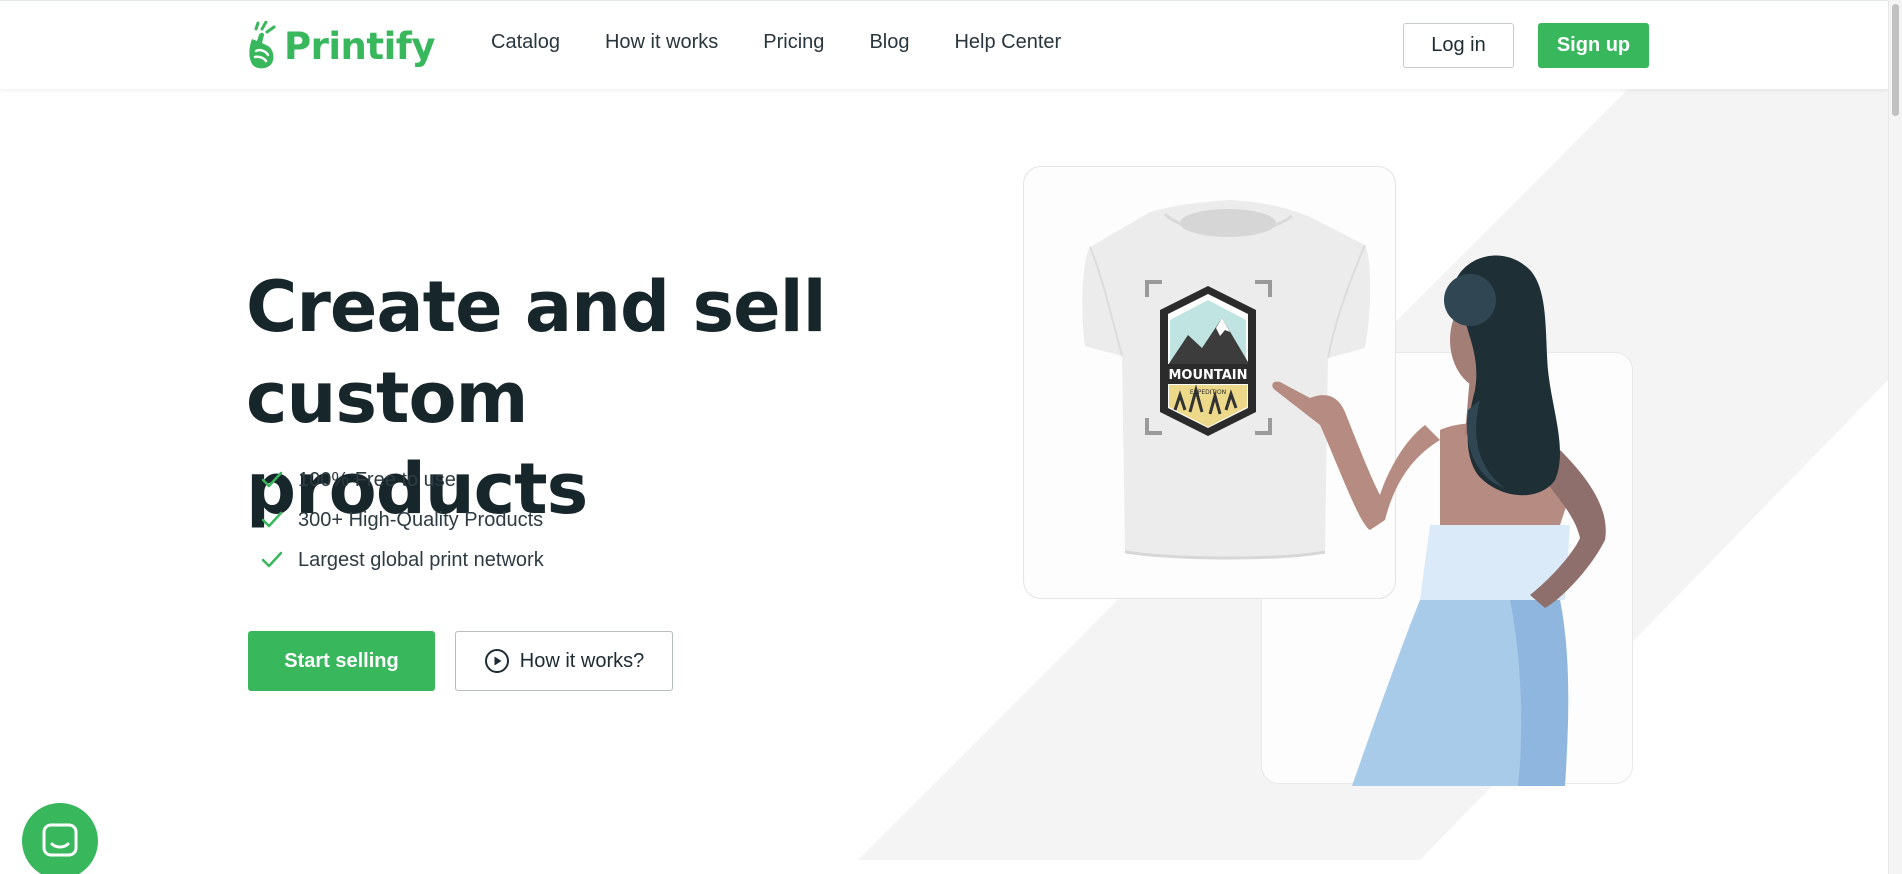 This screenshot has width=1902, height=874. I want to click on signup-button: Sign up, so click(1593, 45).